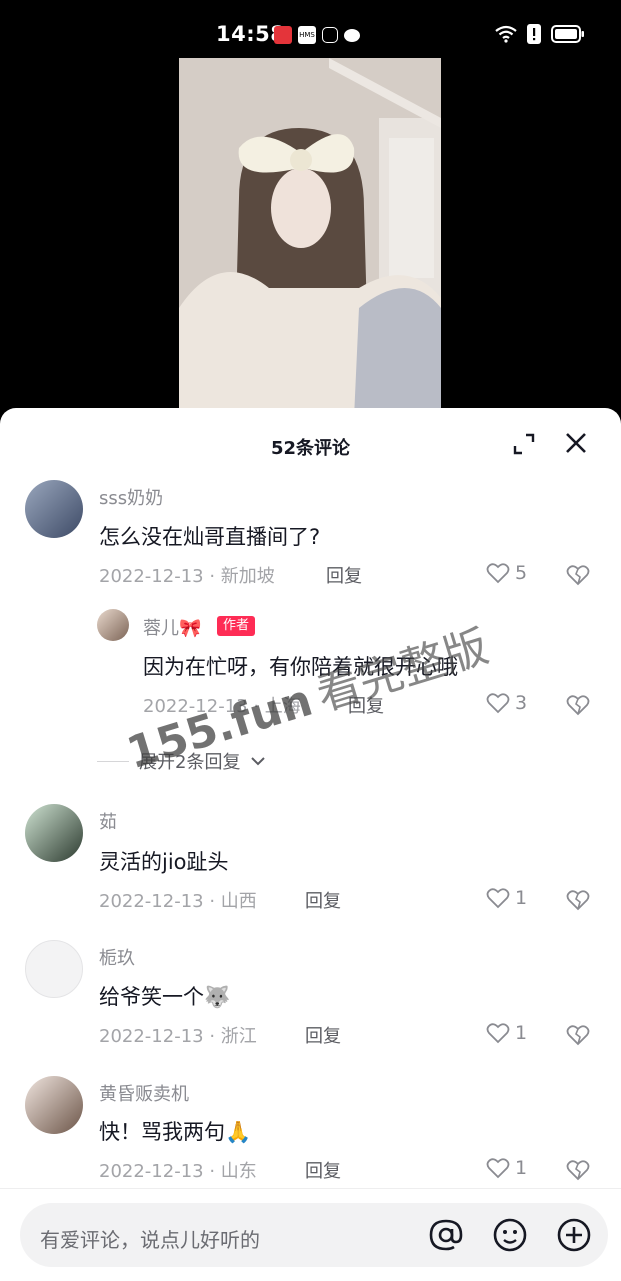 The height and width of the screenshot is (1281, 621). What do you see at coordinates (131, 497) in the screenshot?
I see `comment-username: sss奶奶` at bounding box center [131, 497].